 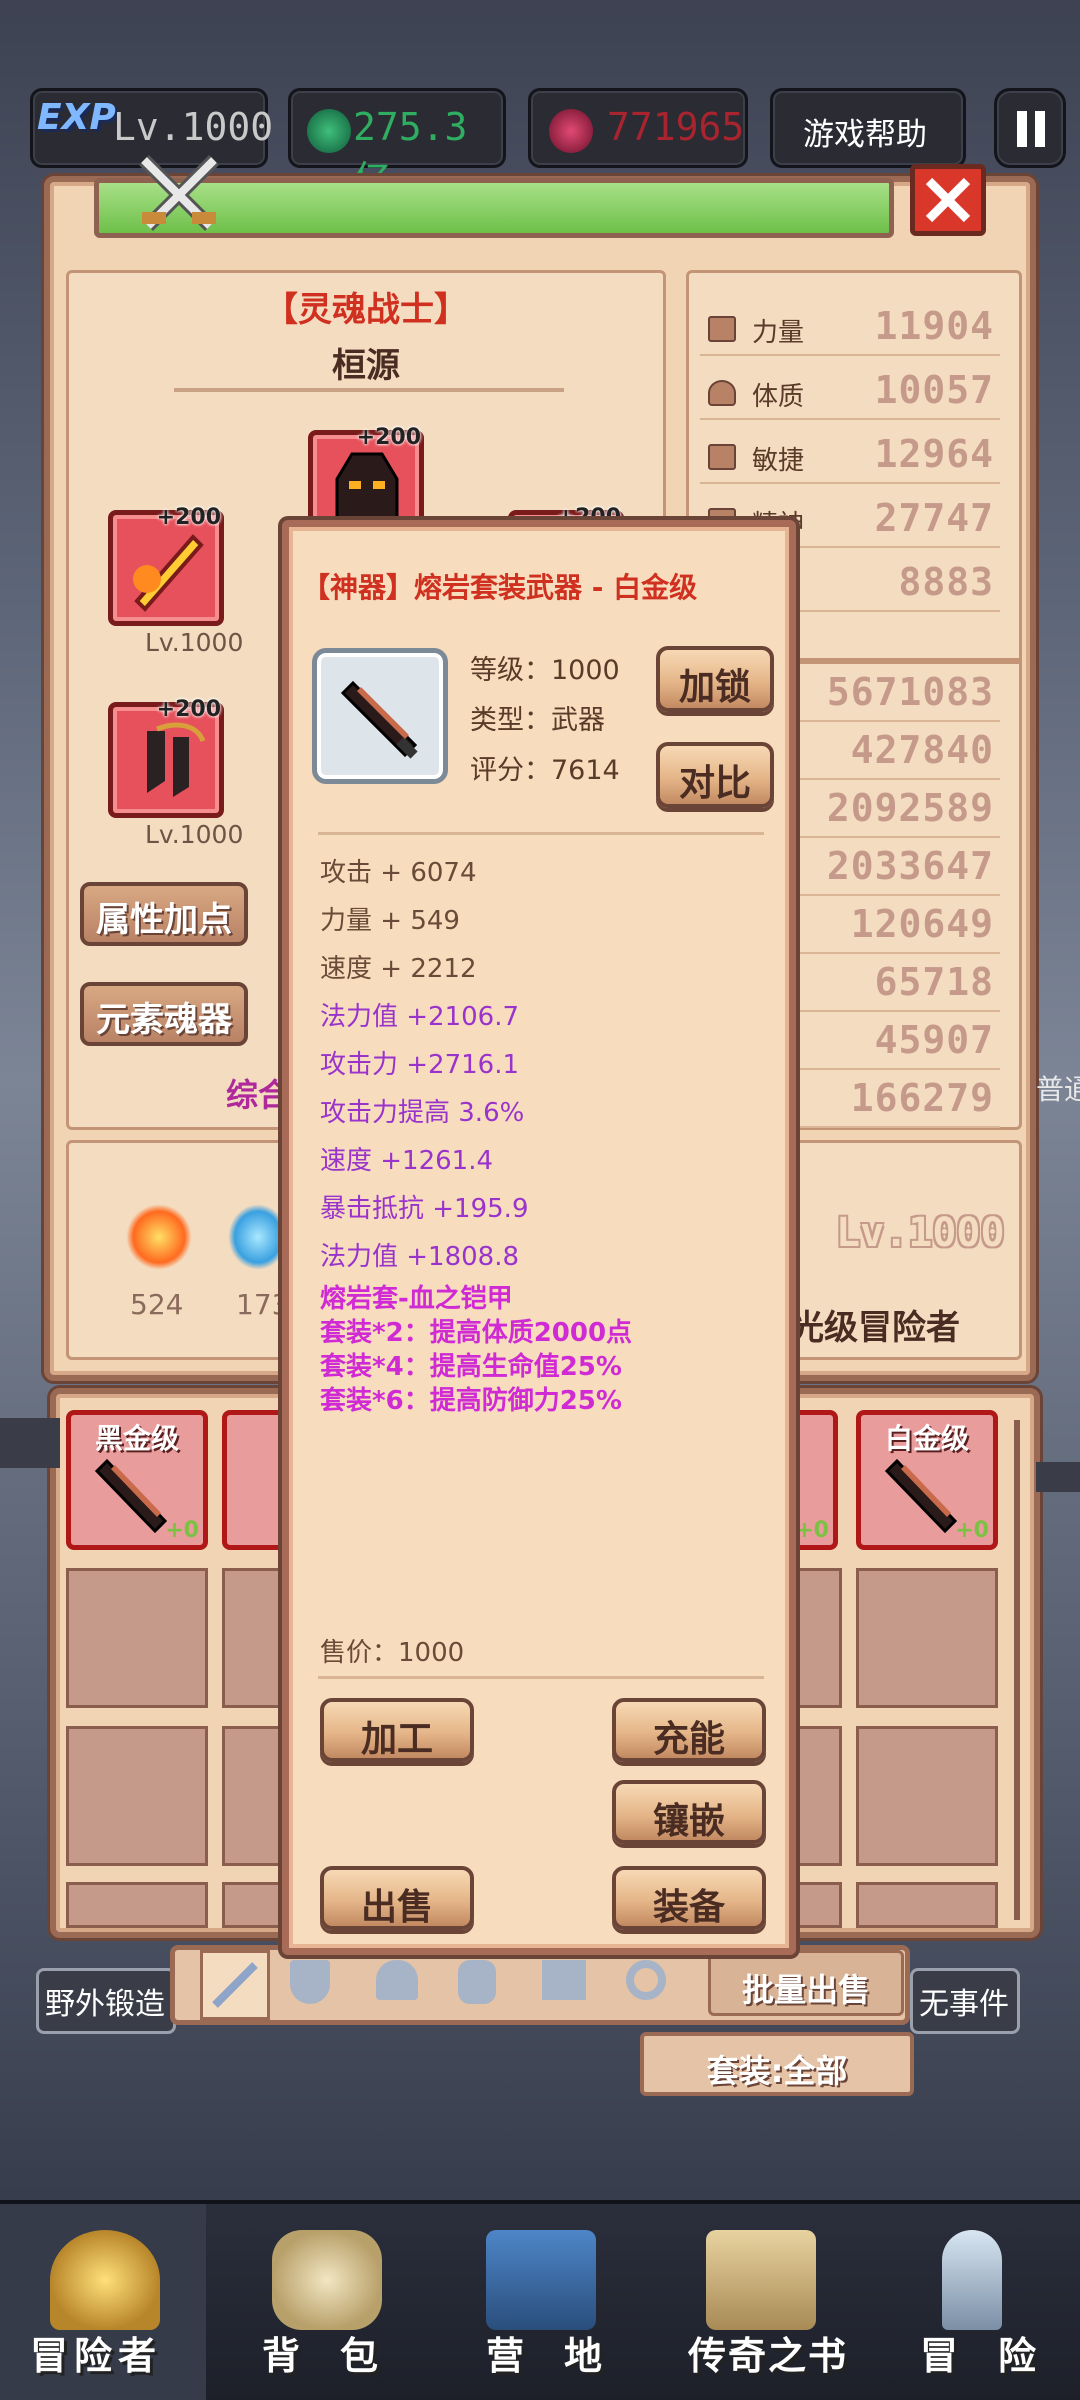 I want to click on stat-value: 12964, so click(x=934, y=454).